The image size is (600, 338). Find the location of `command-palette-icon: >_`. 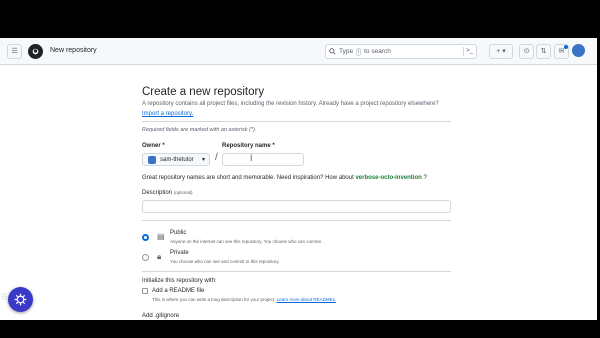

command-palette-icon: >_ is located at coordinates (468, 51).